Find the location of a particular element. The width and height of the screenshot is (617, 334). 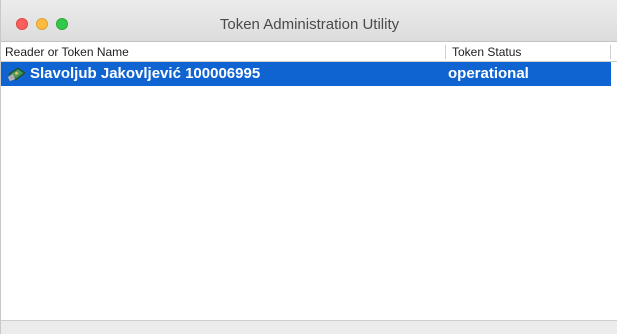

window-title: Token Administration Utility is located at coordinates (309, 24).